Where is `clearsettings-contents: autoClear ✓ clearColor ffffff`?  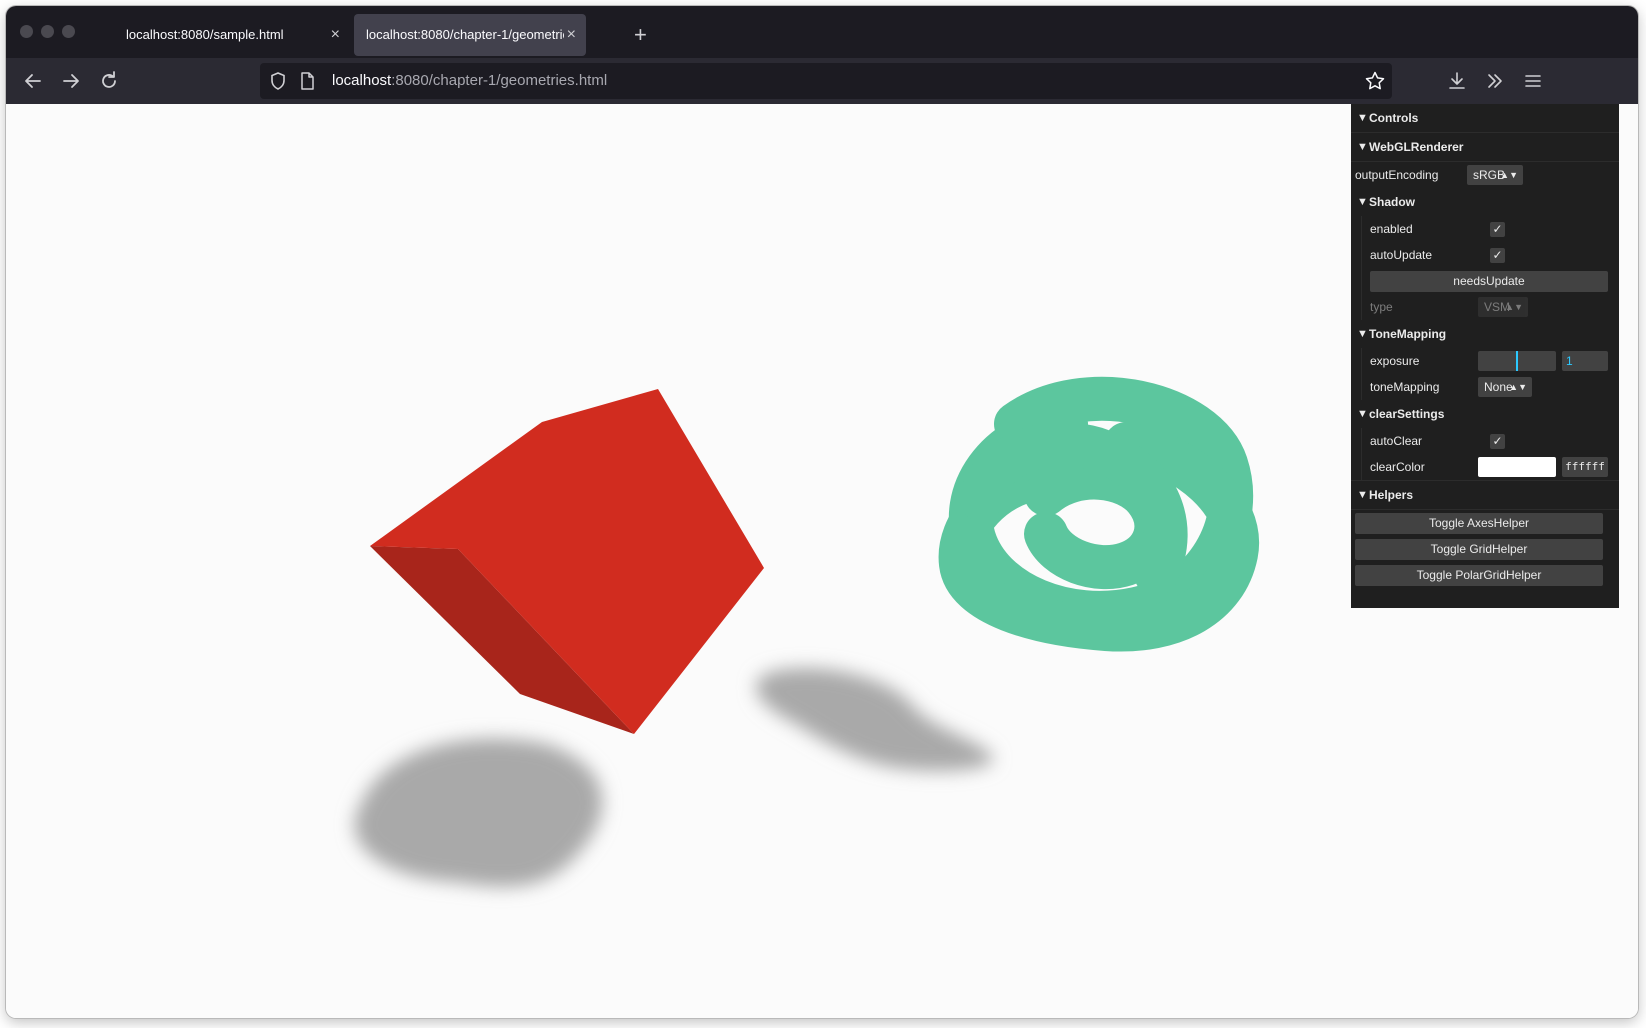 clearsettings-contents: autoClear ✓ clearColor ffffff is located at coordinates (1490, 454).